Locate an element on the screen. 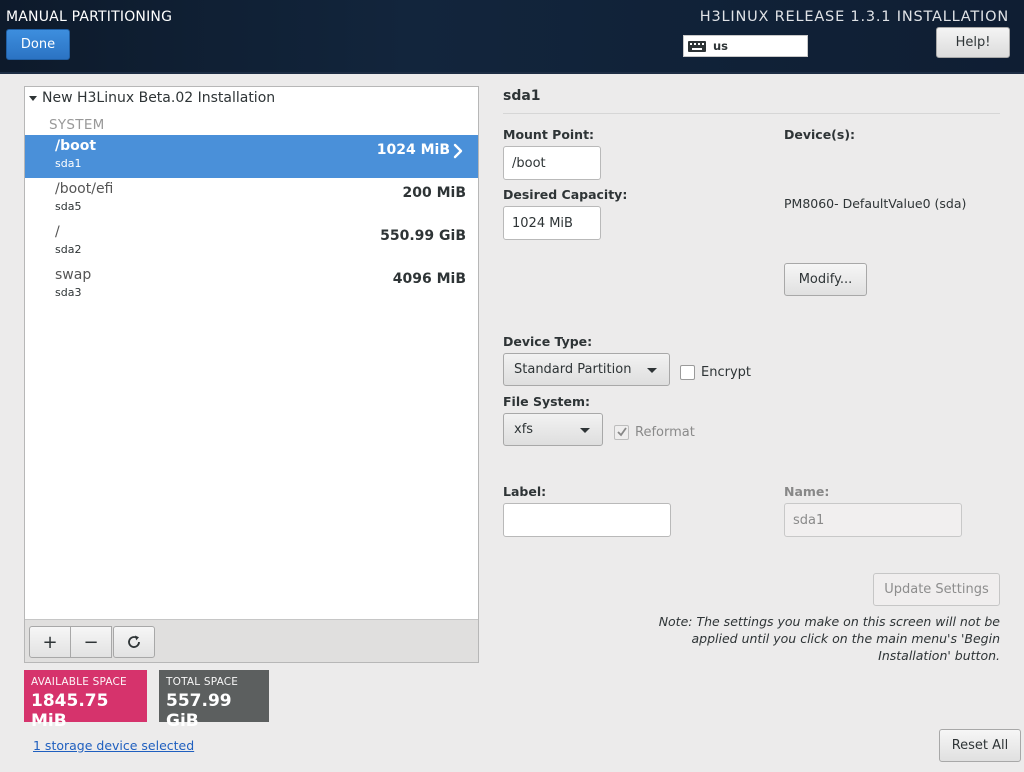 The height and width of the screenshot is (772, 1024). encrypt-checkbox-row: Encrypt is located at coordinates (715, 372).